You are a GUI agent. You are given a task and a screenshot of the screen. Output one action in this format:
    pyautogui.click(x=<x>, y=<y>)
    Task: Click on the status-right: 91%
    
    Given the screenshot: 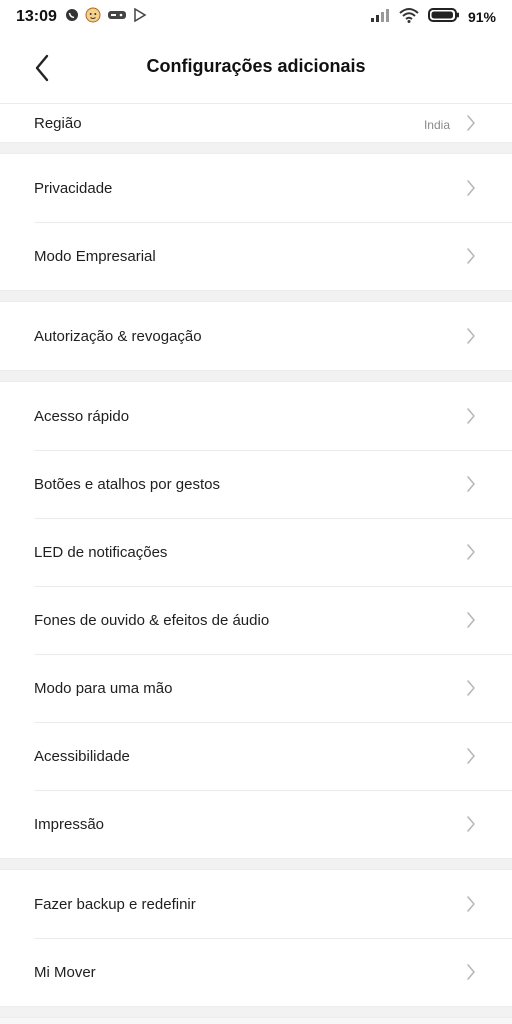 What is the action you would take?
    pyautogui.click(x=433, y=17)
    